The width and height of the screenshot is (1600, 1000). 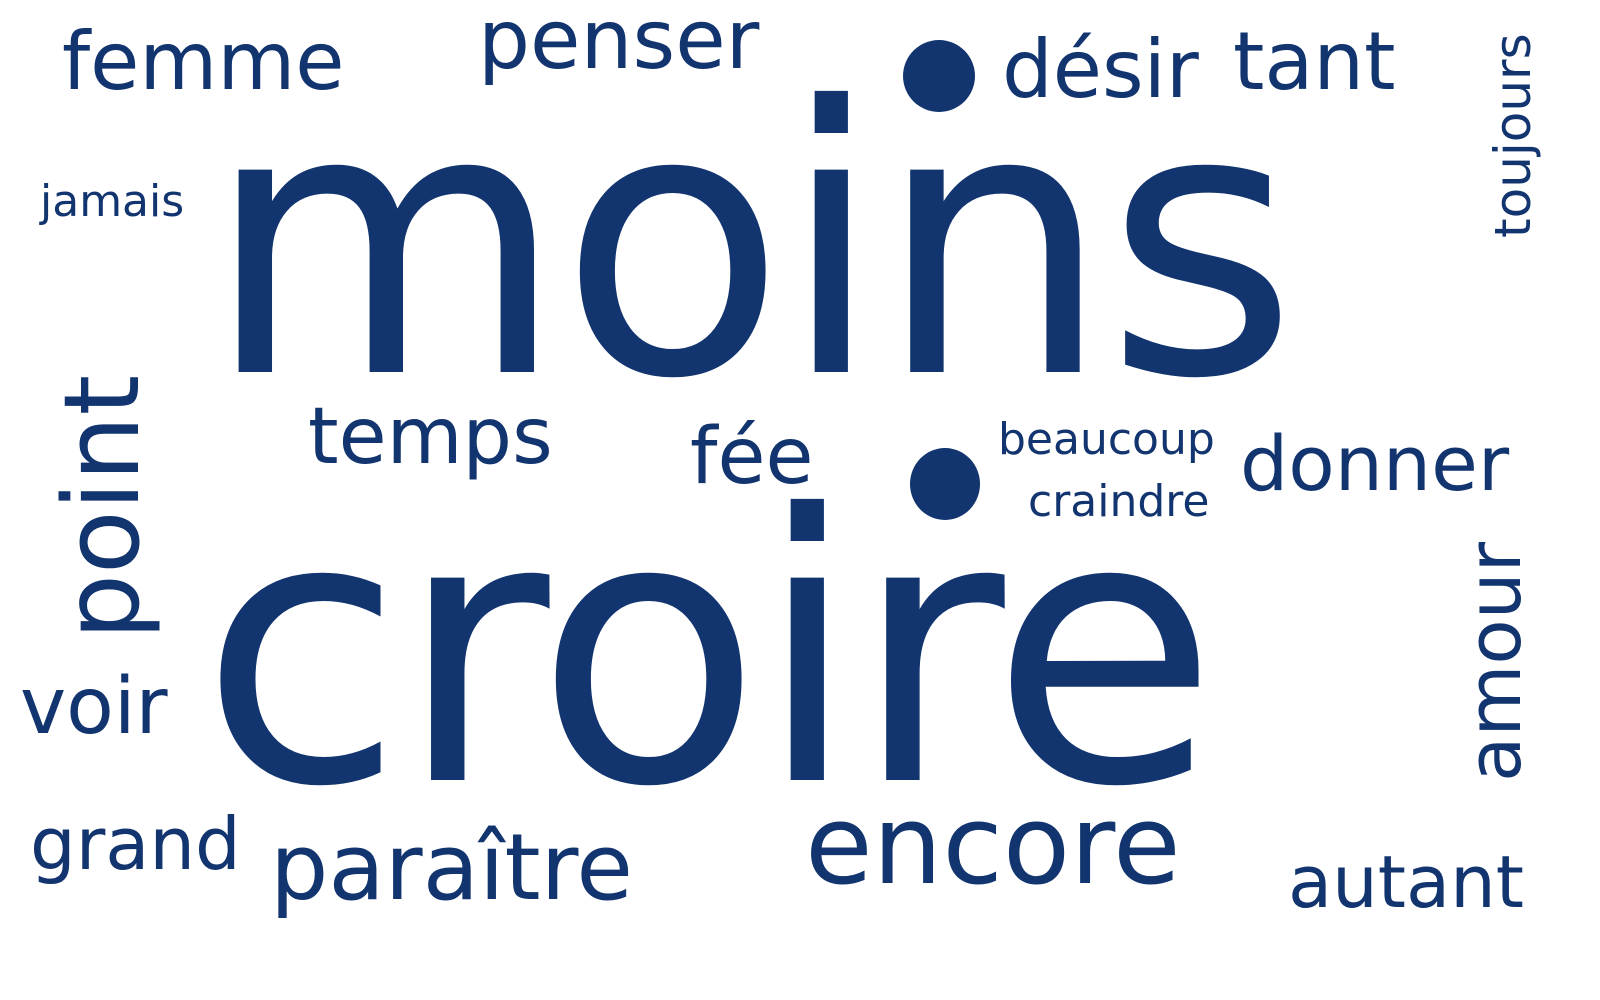 I want to click on word-temps: temps, so click(x=430, y=437).